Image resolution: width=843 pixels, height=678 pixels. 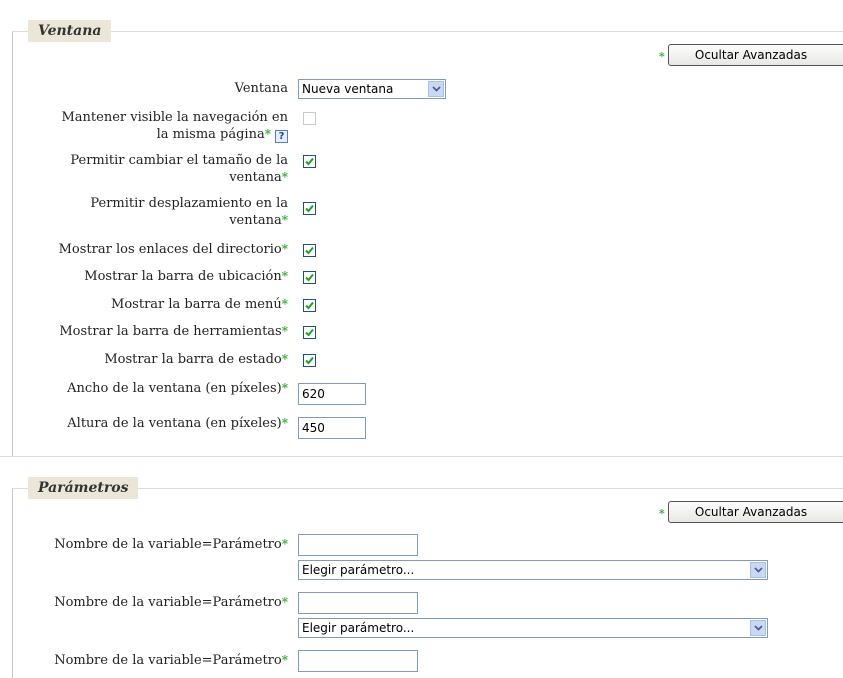 I want to click on parametros-legend: Parámetros, so click(x=83, y=488).